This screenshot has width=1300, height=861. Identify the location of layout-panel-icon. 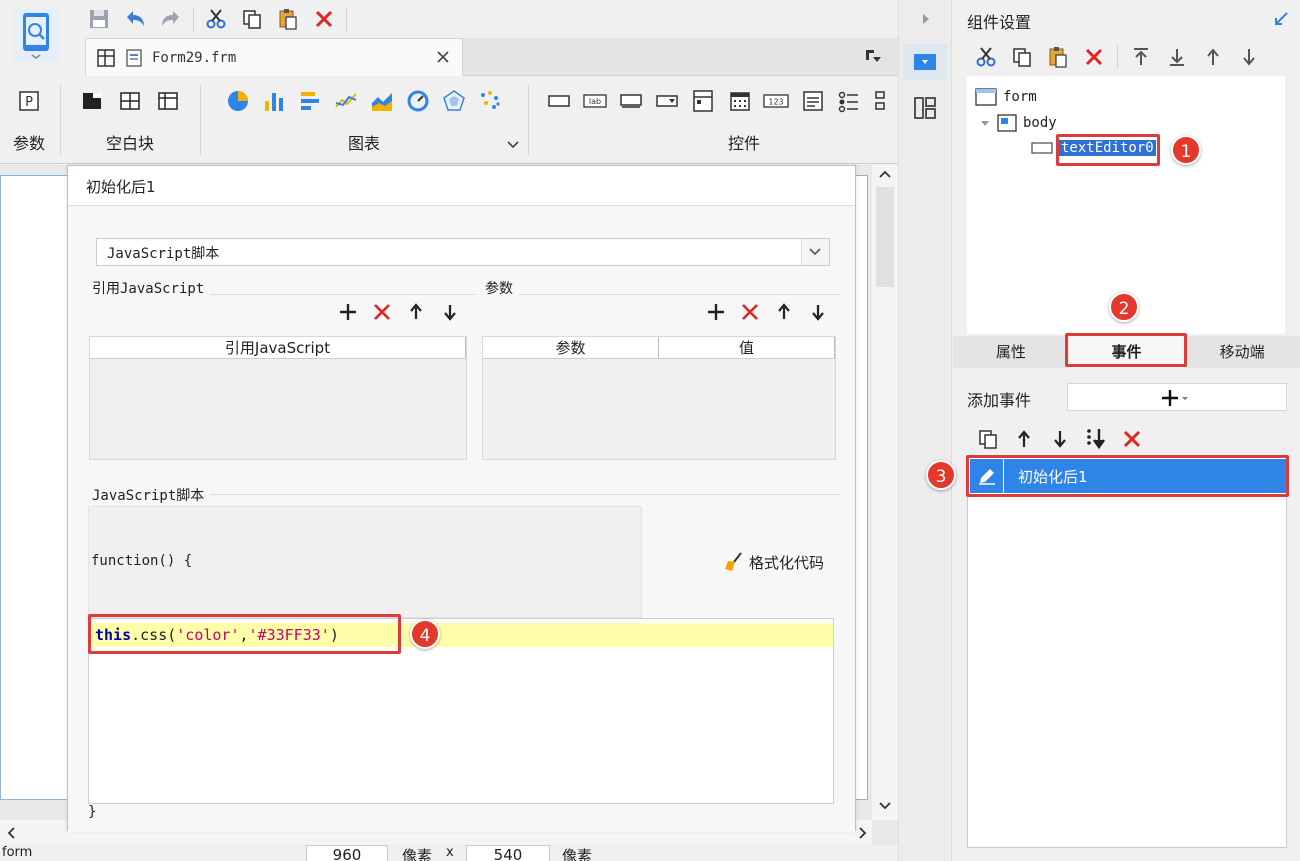
(925, 108).